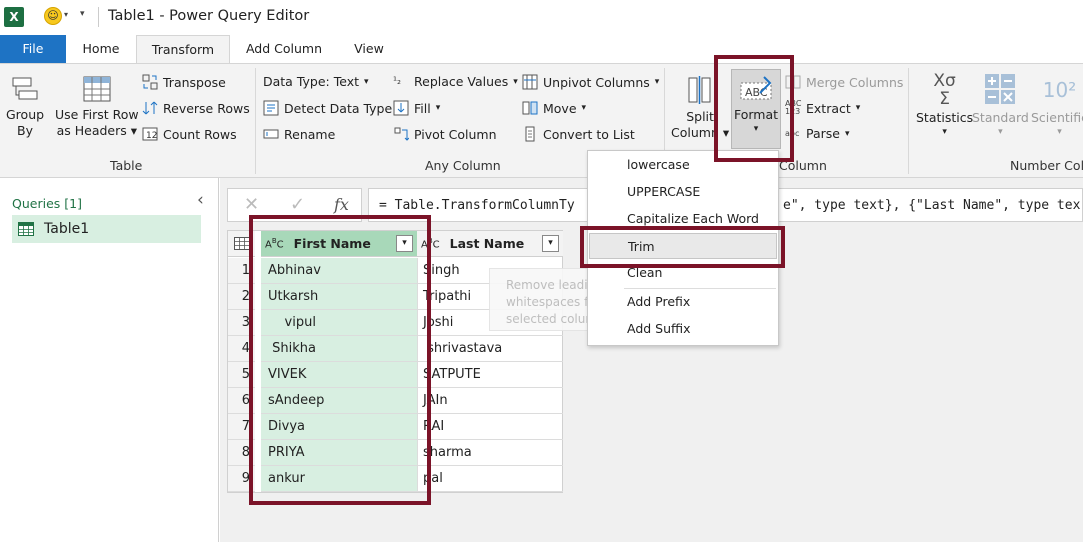 The image size is (1083, 542). I want to click on standard-button: Standard ▾, so click(1000, 104).